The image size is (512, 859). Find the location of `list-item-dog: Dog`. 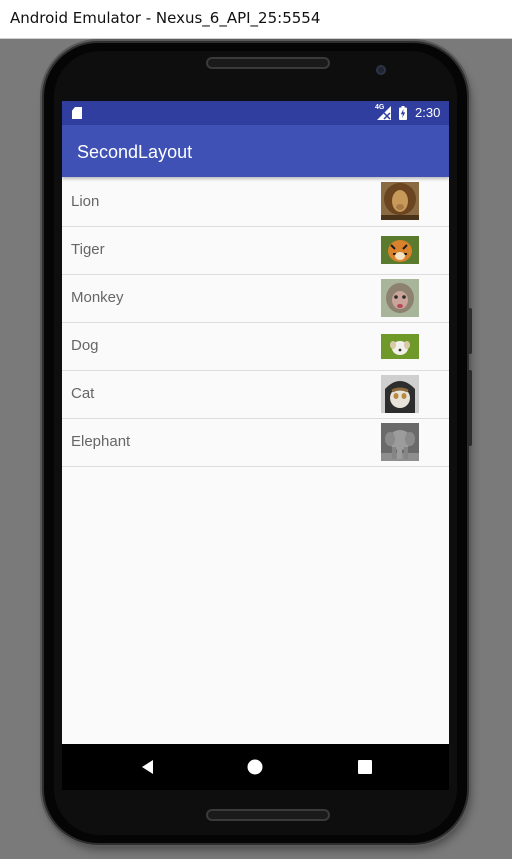

list-item-dog: Dog is located at coordinates (255, 347).